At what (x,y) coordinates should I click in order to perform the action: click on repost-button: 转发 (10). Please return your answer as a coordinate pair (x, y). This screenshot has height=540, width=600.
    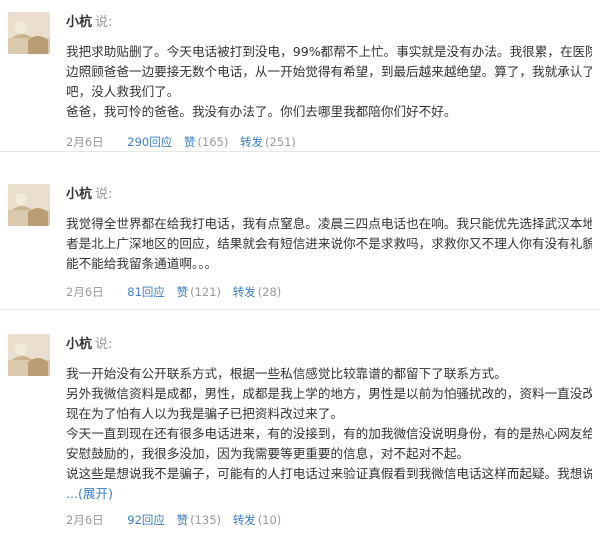
    Looking at the image, I should click on (257, 520).